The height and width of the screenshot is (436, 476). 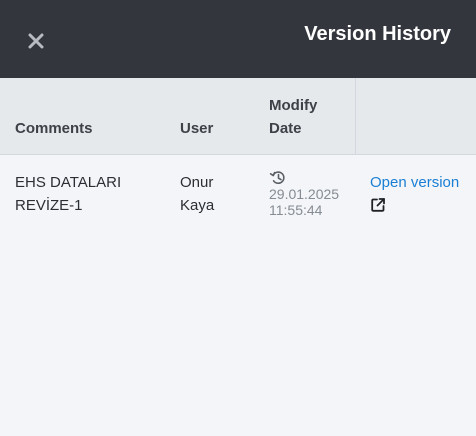 I want to click on history-icon, so click(x=277, y=178).